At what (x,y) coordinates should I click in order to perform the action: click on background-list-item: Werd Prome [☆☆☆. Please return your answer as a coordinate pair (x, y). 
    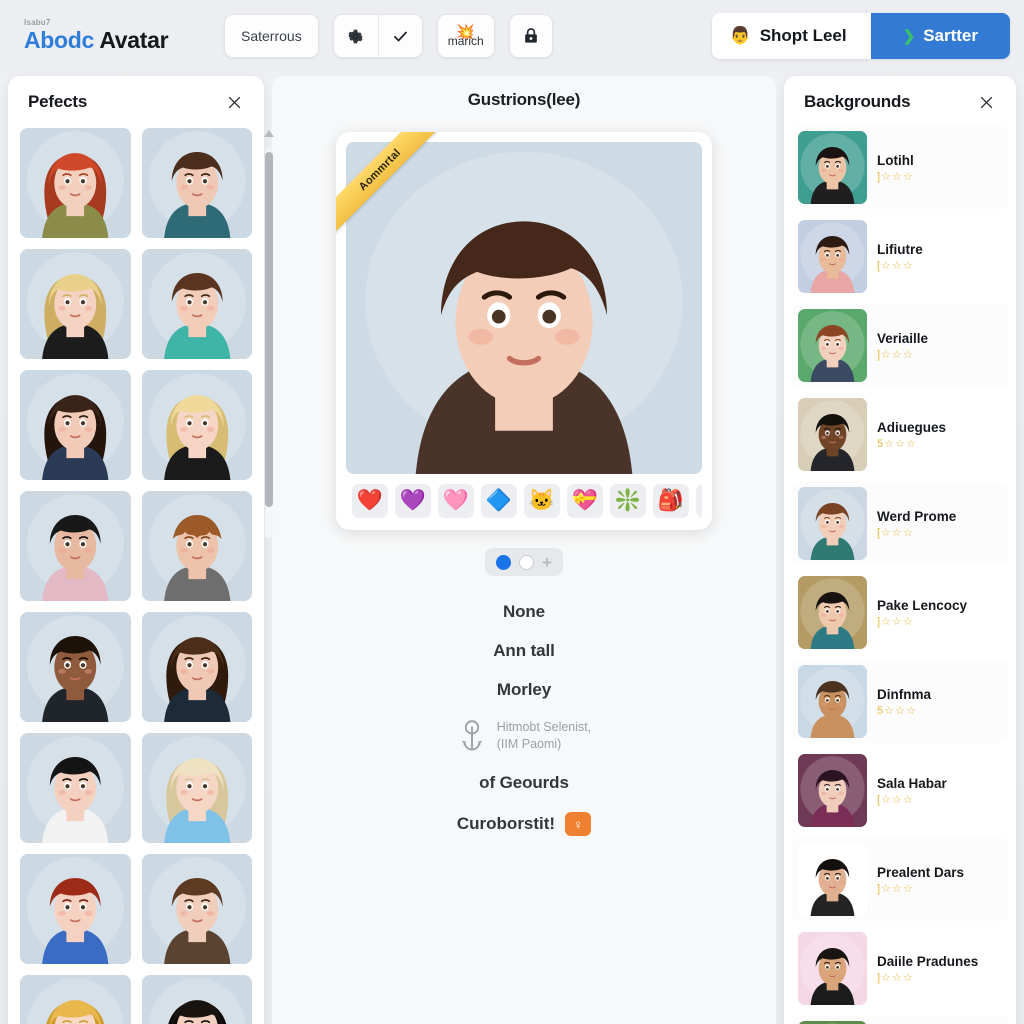
    Looking at the image, I should click on (900, 523).